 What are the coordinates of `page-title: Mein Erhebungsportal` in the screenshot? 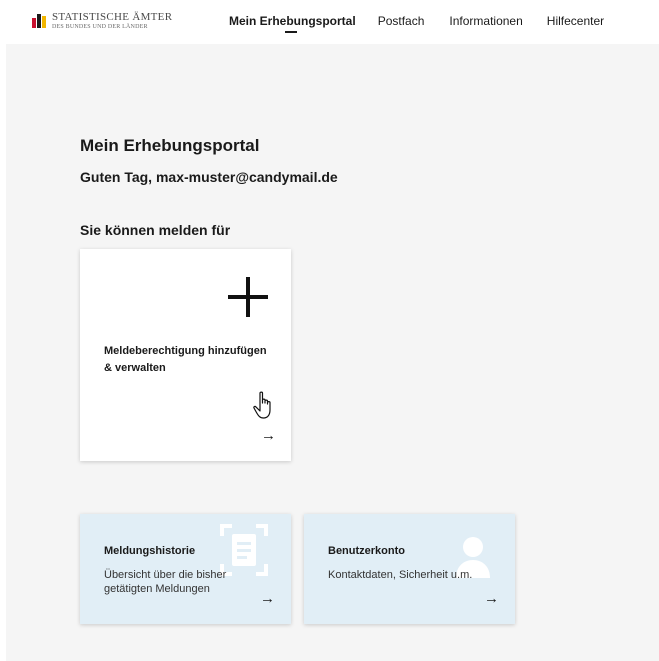 It's located at (170, 145).